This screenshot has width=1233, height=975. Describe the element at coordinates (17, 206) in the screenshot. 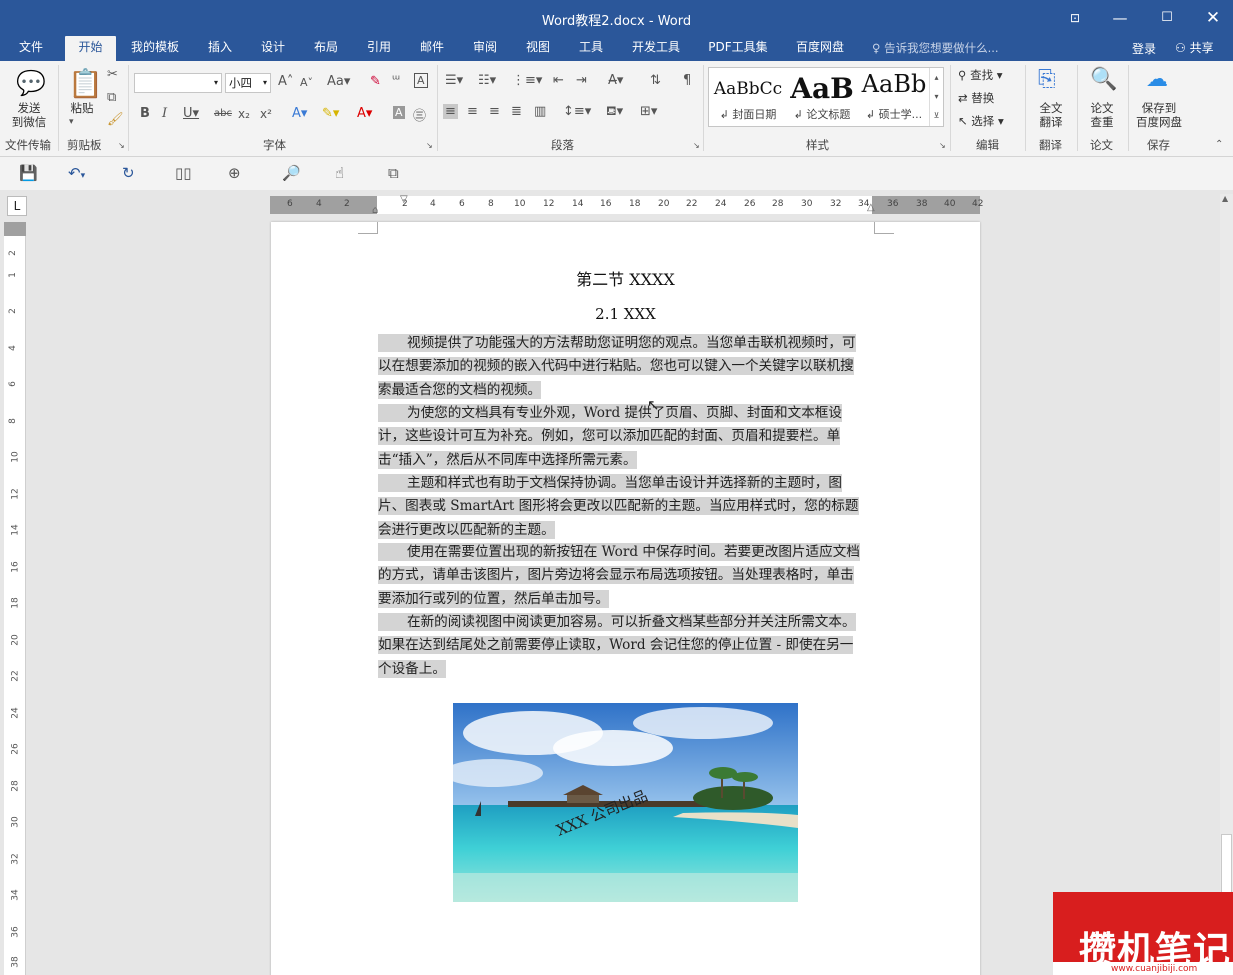

I see `tab-selector: L` at that location.